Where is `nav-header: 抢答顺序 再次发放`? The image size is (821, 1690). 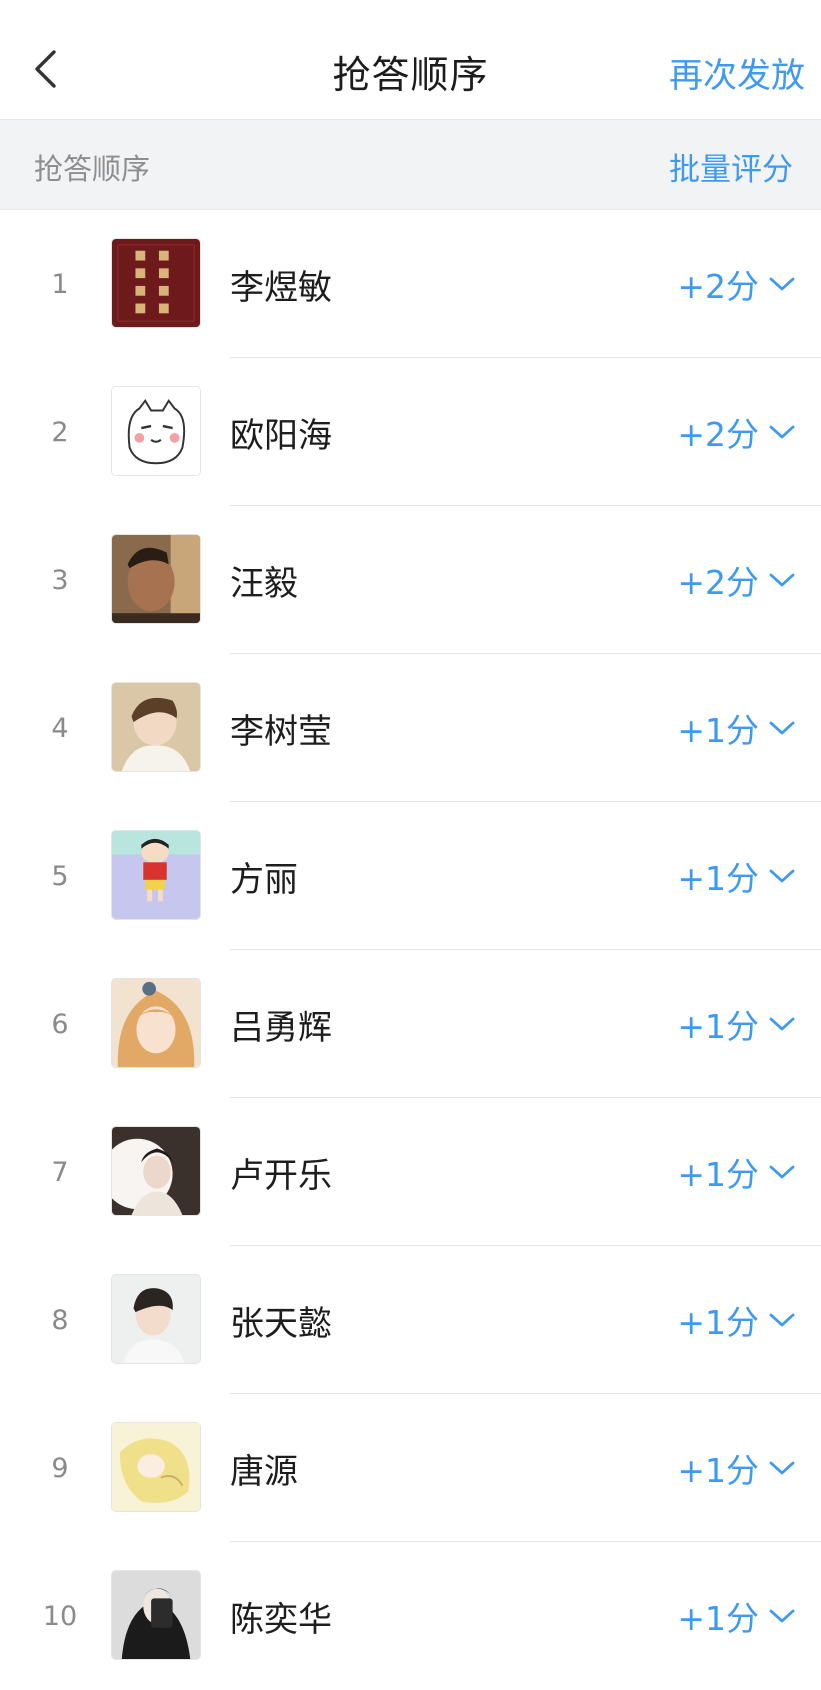 nav-header: 抢答顺序 再次发放 is located at coordinates (410, 60).